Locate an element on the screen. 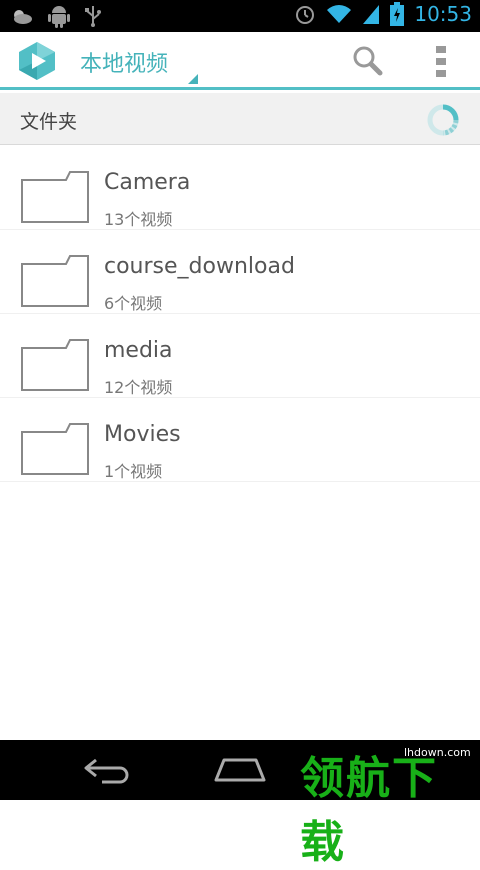  signal-icon is located at coordinates (371, 14).